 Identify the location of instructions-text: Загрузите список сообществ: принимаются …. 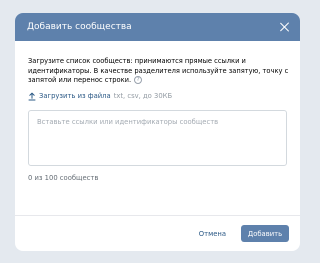
(159, 71).